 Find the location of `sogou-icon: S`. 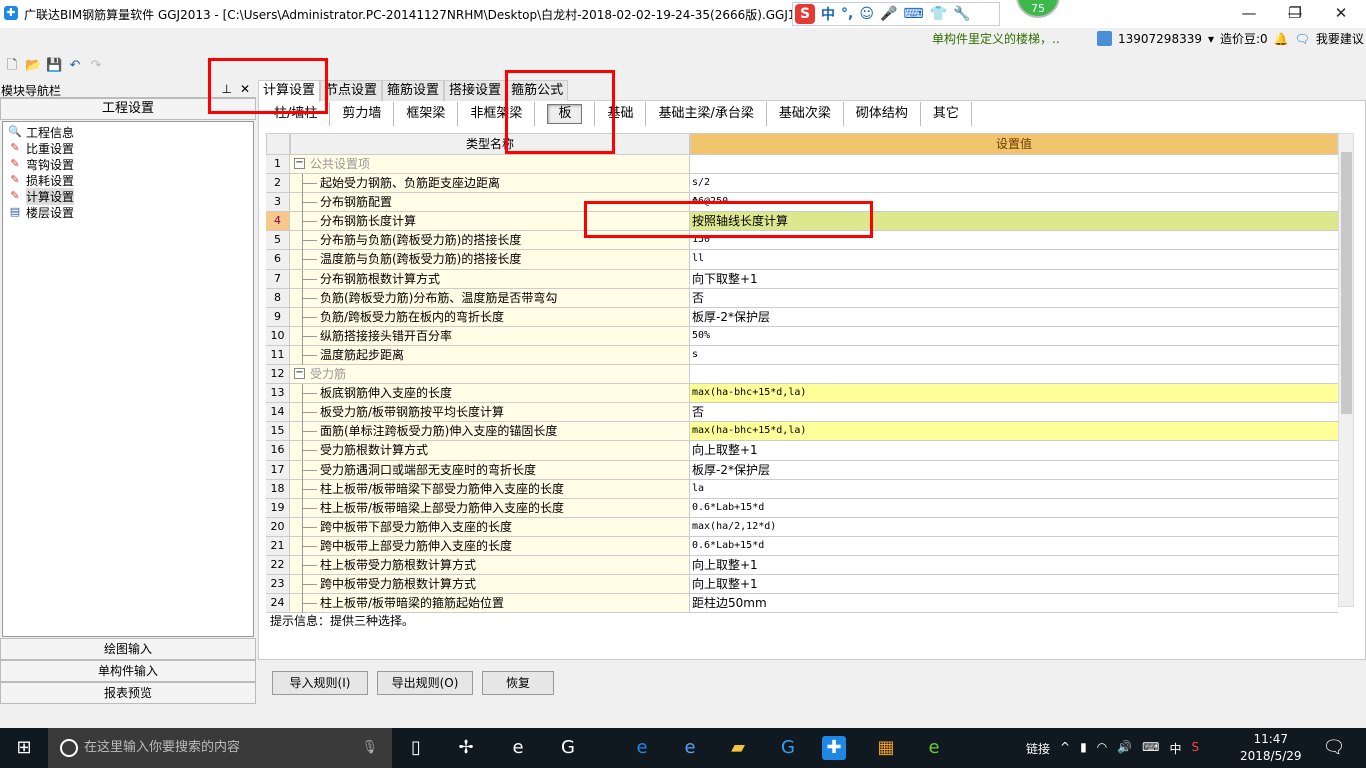

sogou-icon: S is located at coordinates (805, 14).